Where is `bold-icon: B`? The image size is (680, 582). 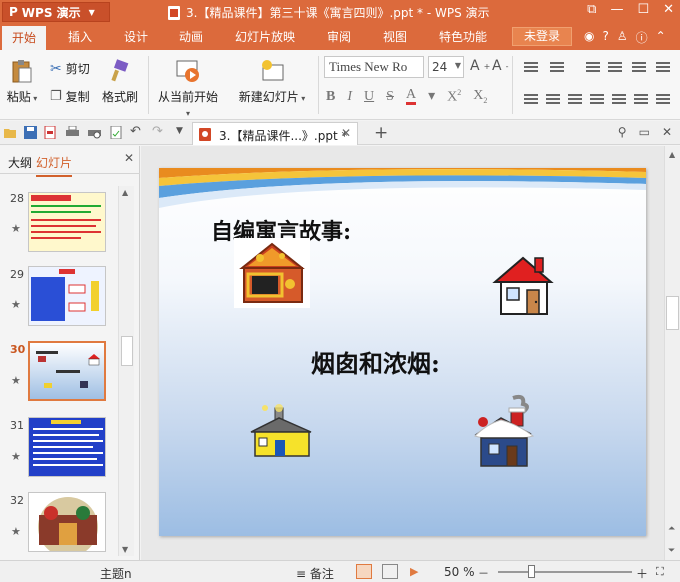
bold-icon: B is located at coordinates (330, 97).